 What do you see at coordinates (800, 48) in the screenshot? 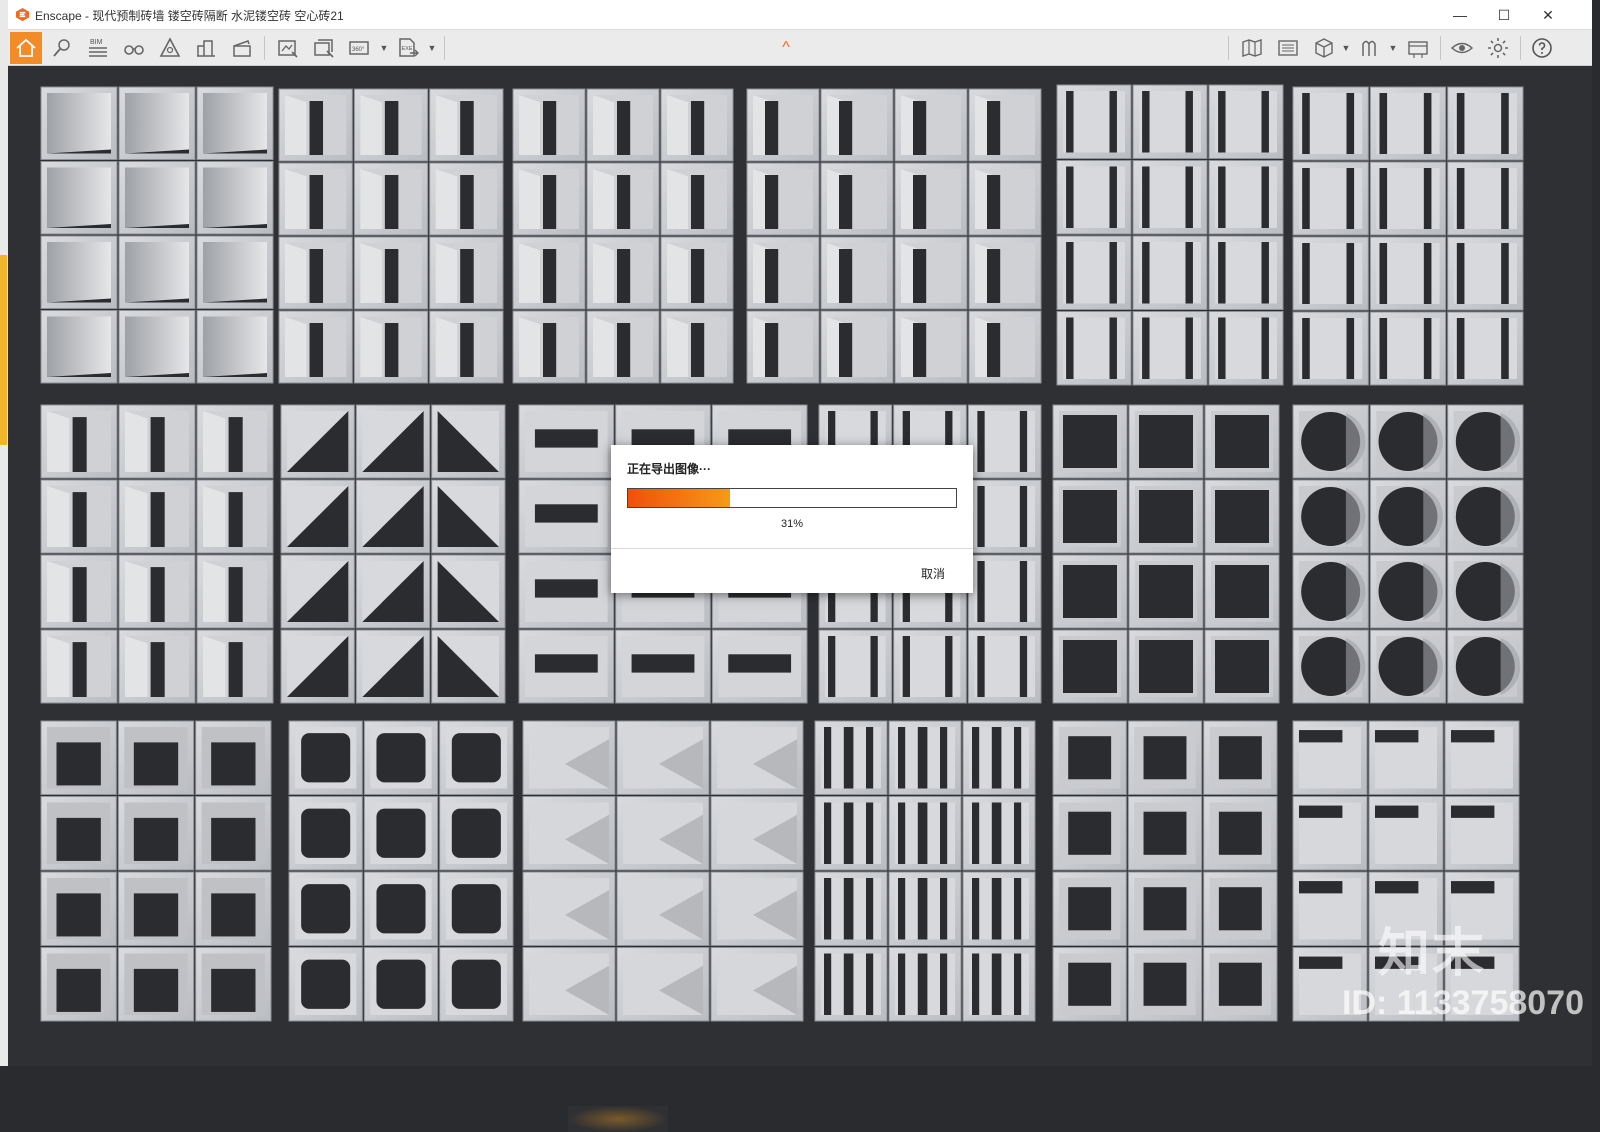
I see `main-toolbar: BIM 360° ▼ EXE ▼ ^ ▼ ▼` at bounding box center [800, 48].